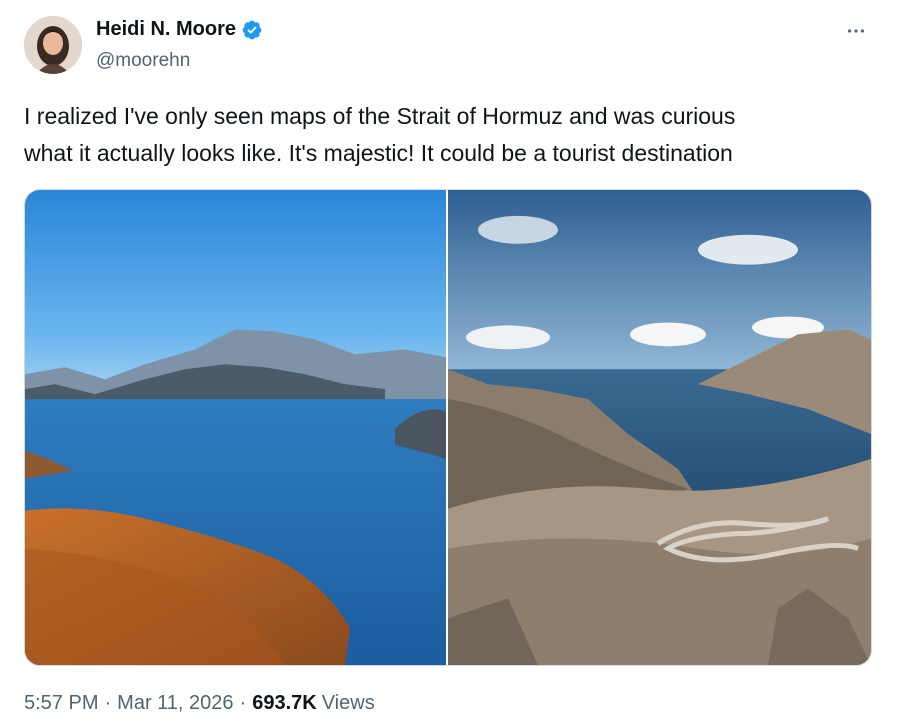 The width and height of the screenshot is (901, 724). Describe the element at coordinates (284, 703) in the screenshot. I see `views-count: 693.7K` at that location.